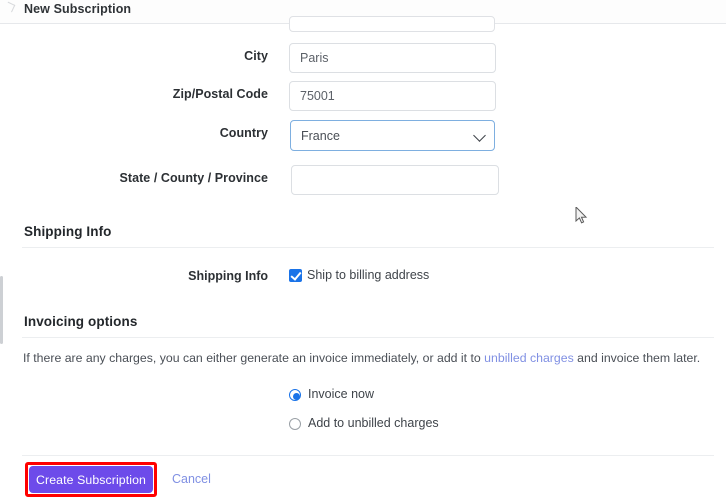  What do you see at coordinates (68, 231) in the screenshot?
I see `shipping-section-title: Shipping Info` at bounding box center [68, 231].